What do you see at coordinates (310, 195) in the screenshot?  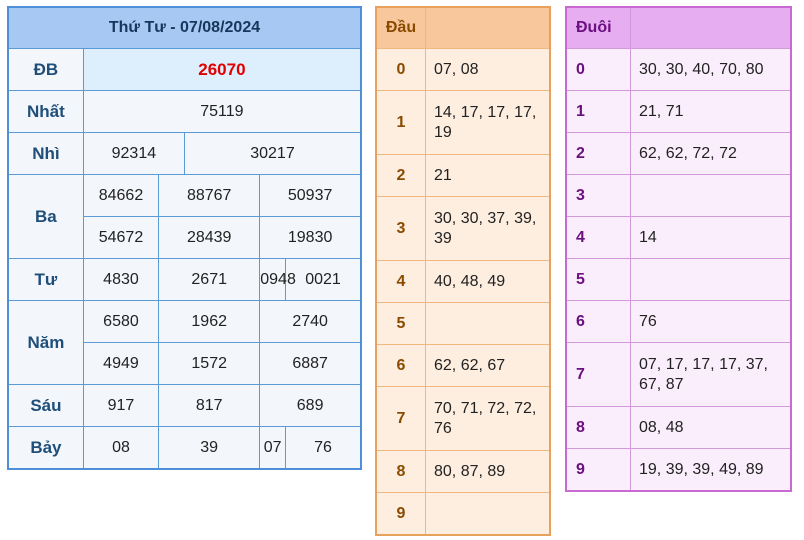 I see `prize-ba-value: 50937` at bounding box center [310, 195].